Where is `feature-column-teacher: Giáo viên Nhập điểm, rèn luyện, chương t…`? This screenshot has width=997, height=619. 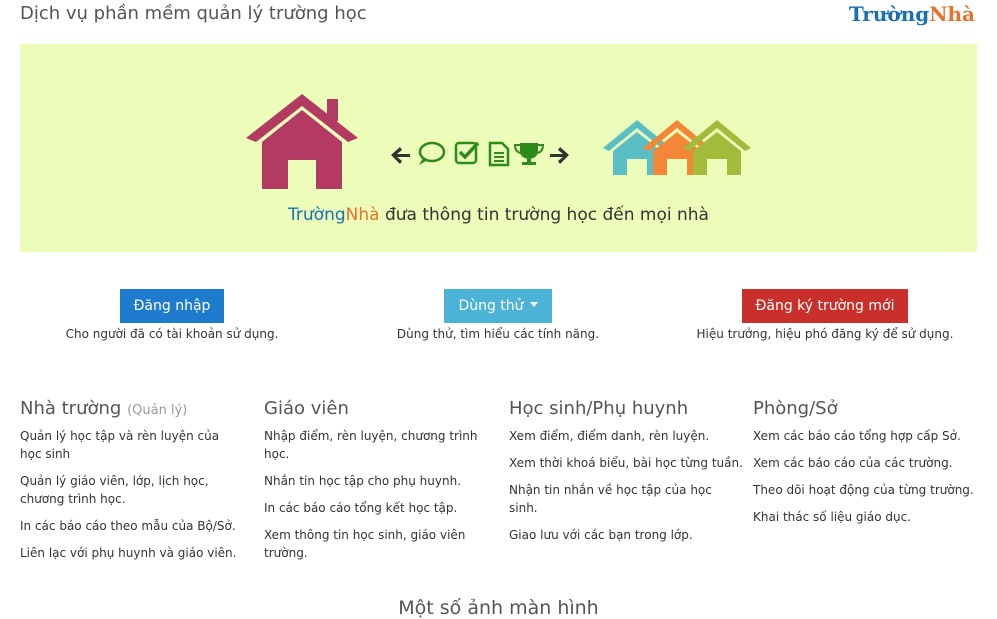
feature-column-teacher: Giáo viên Nhập điểm, rèn luyện, chương t… is located at coordinates (374, 484).